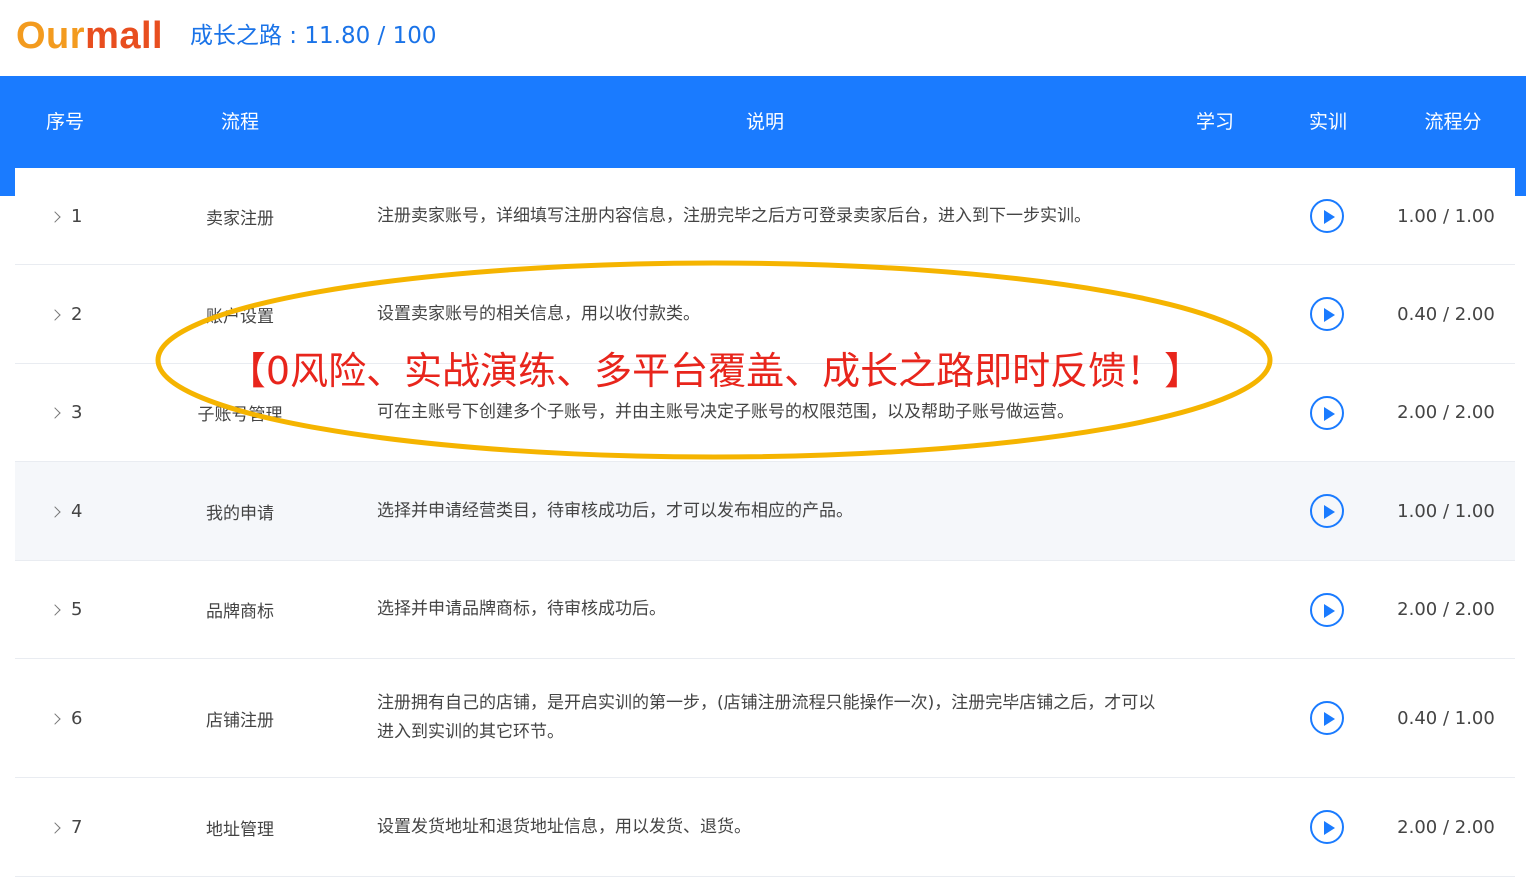 Image resolution: width=1526 pixels, height=877 pixels. What do you see at coordinates (765, 314) in the screenshot?
I see `table-row: 2 账户设置 设置卖家账号的相关信息，用以收付款类。 0.40 / 2.00` at bounding box center [765, 314].